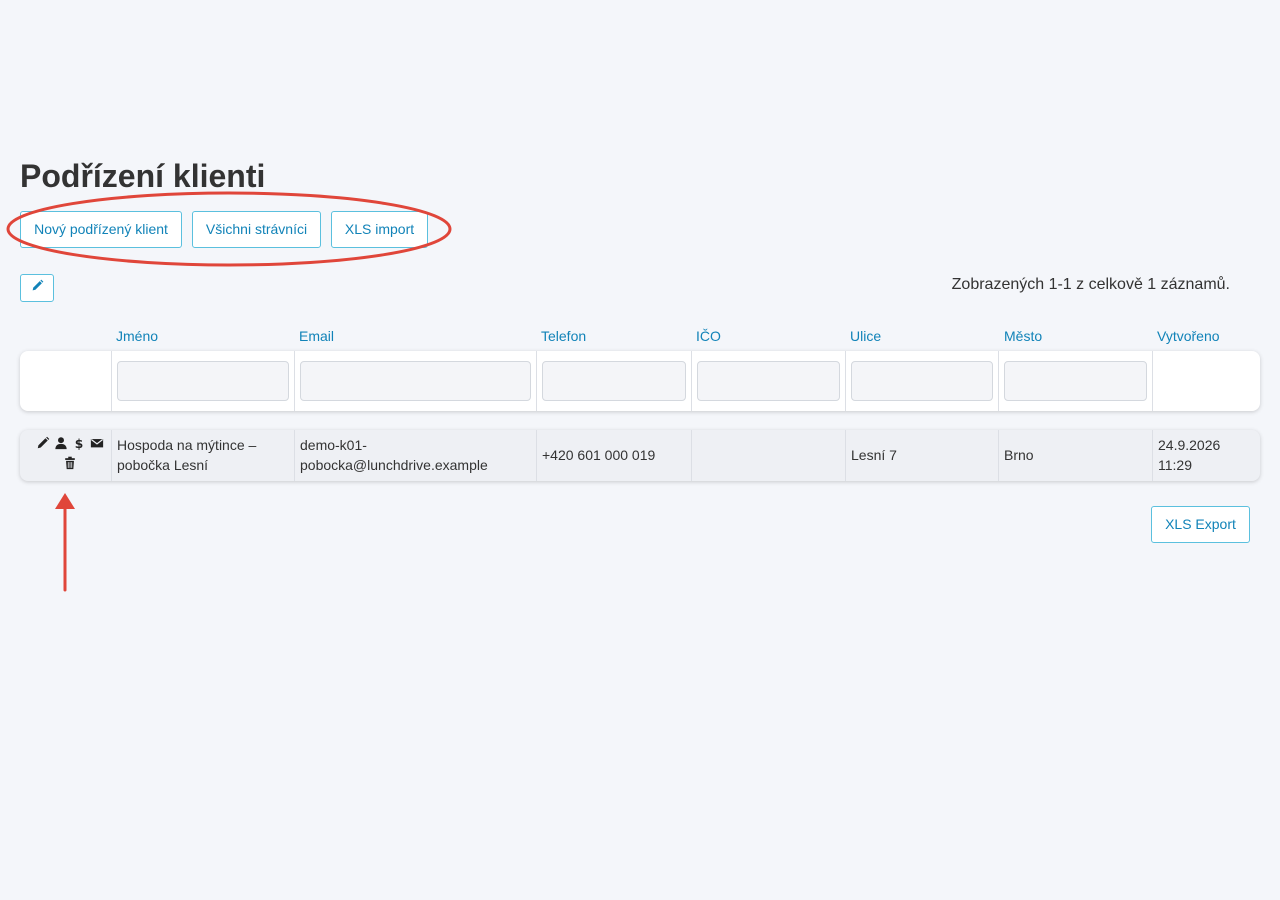 The width and height of the screenshot is (1280, 900). Describe the element at coordinates (316, 336) in the screenshot. I see `column-header-email: Email` at that location.